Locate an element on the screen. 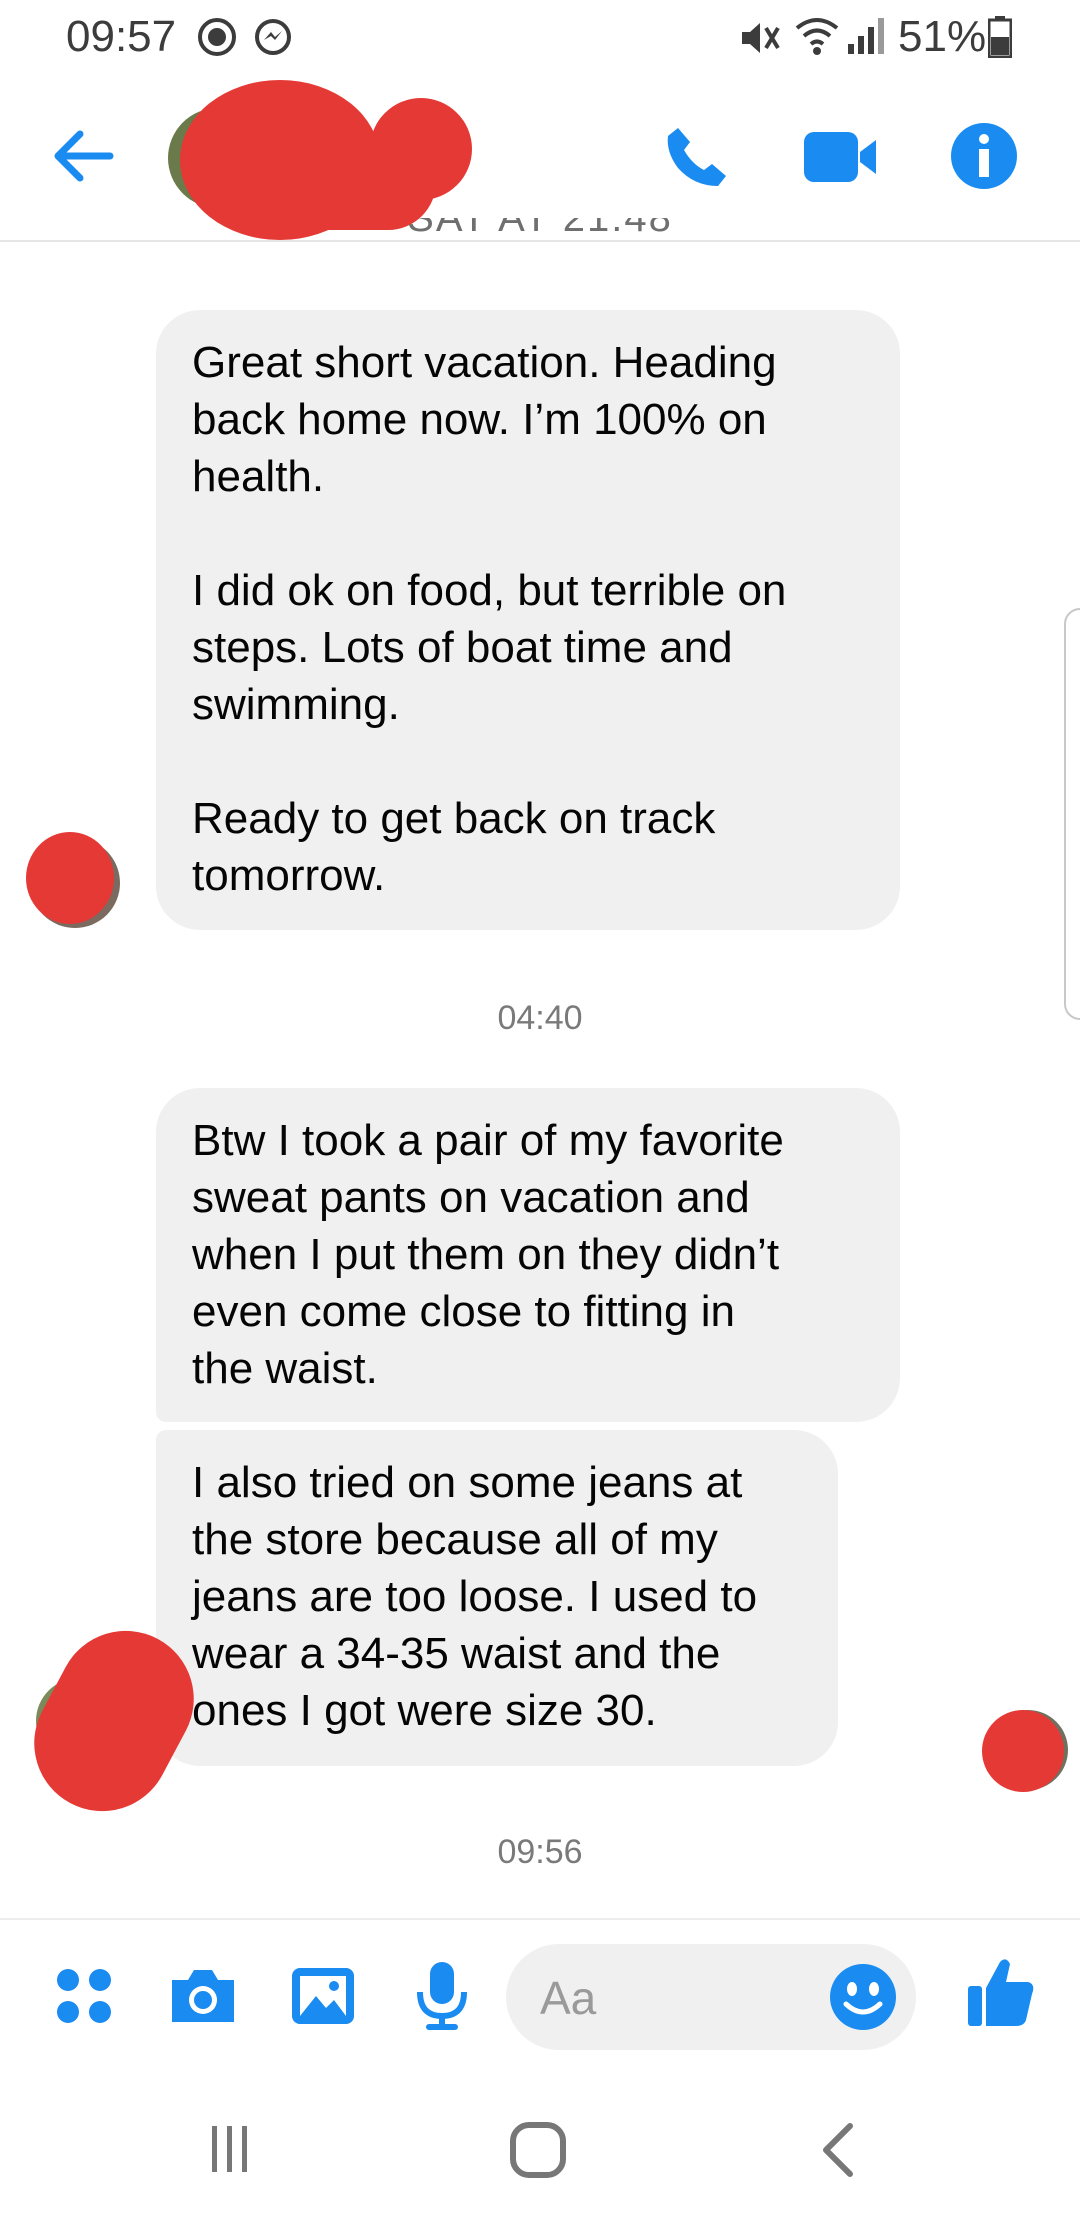  recent-apps-icon is located at coordinates (230, 2149).